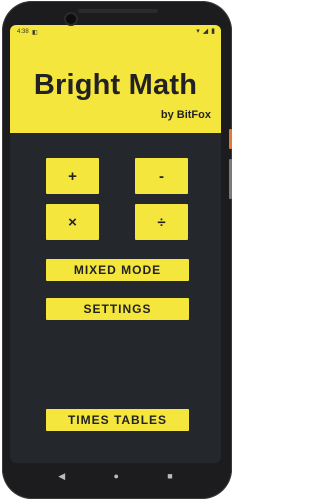 The image size is (320, 501). What do you see at coordinates (230, 139) in the screenshot?
I see `power-button` at bounding box center [230, 139].